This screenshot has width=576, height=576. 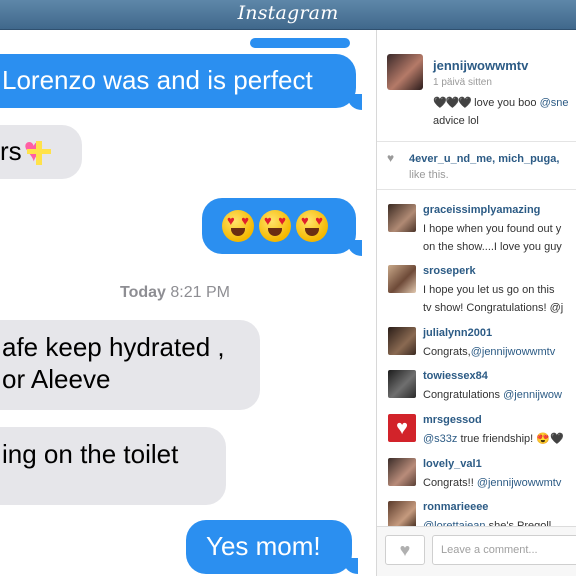 What do you see at coordinates (56, 379) in the screenshot?
I see `message-text-line: or Aleeve` at bounding box center [56, 379].